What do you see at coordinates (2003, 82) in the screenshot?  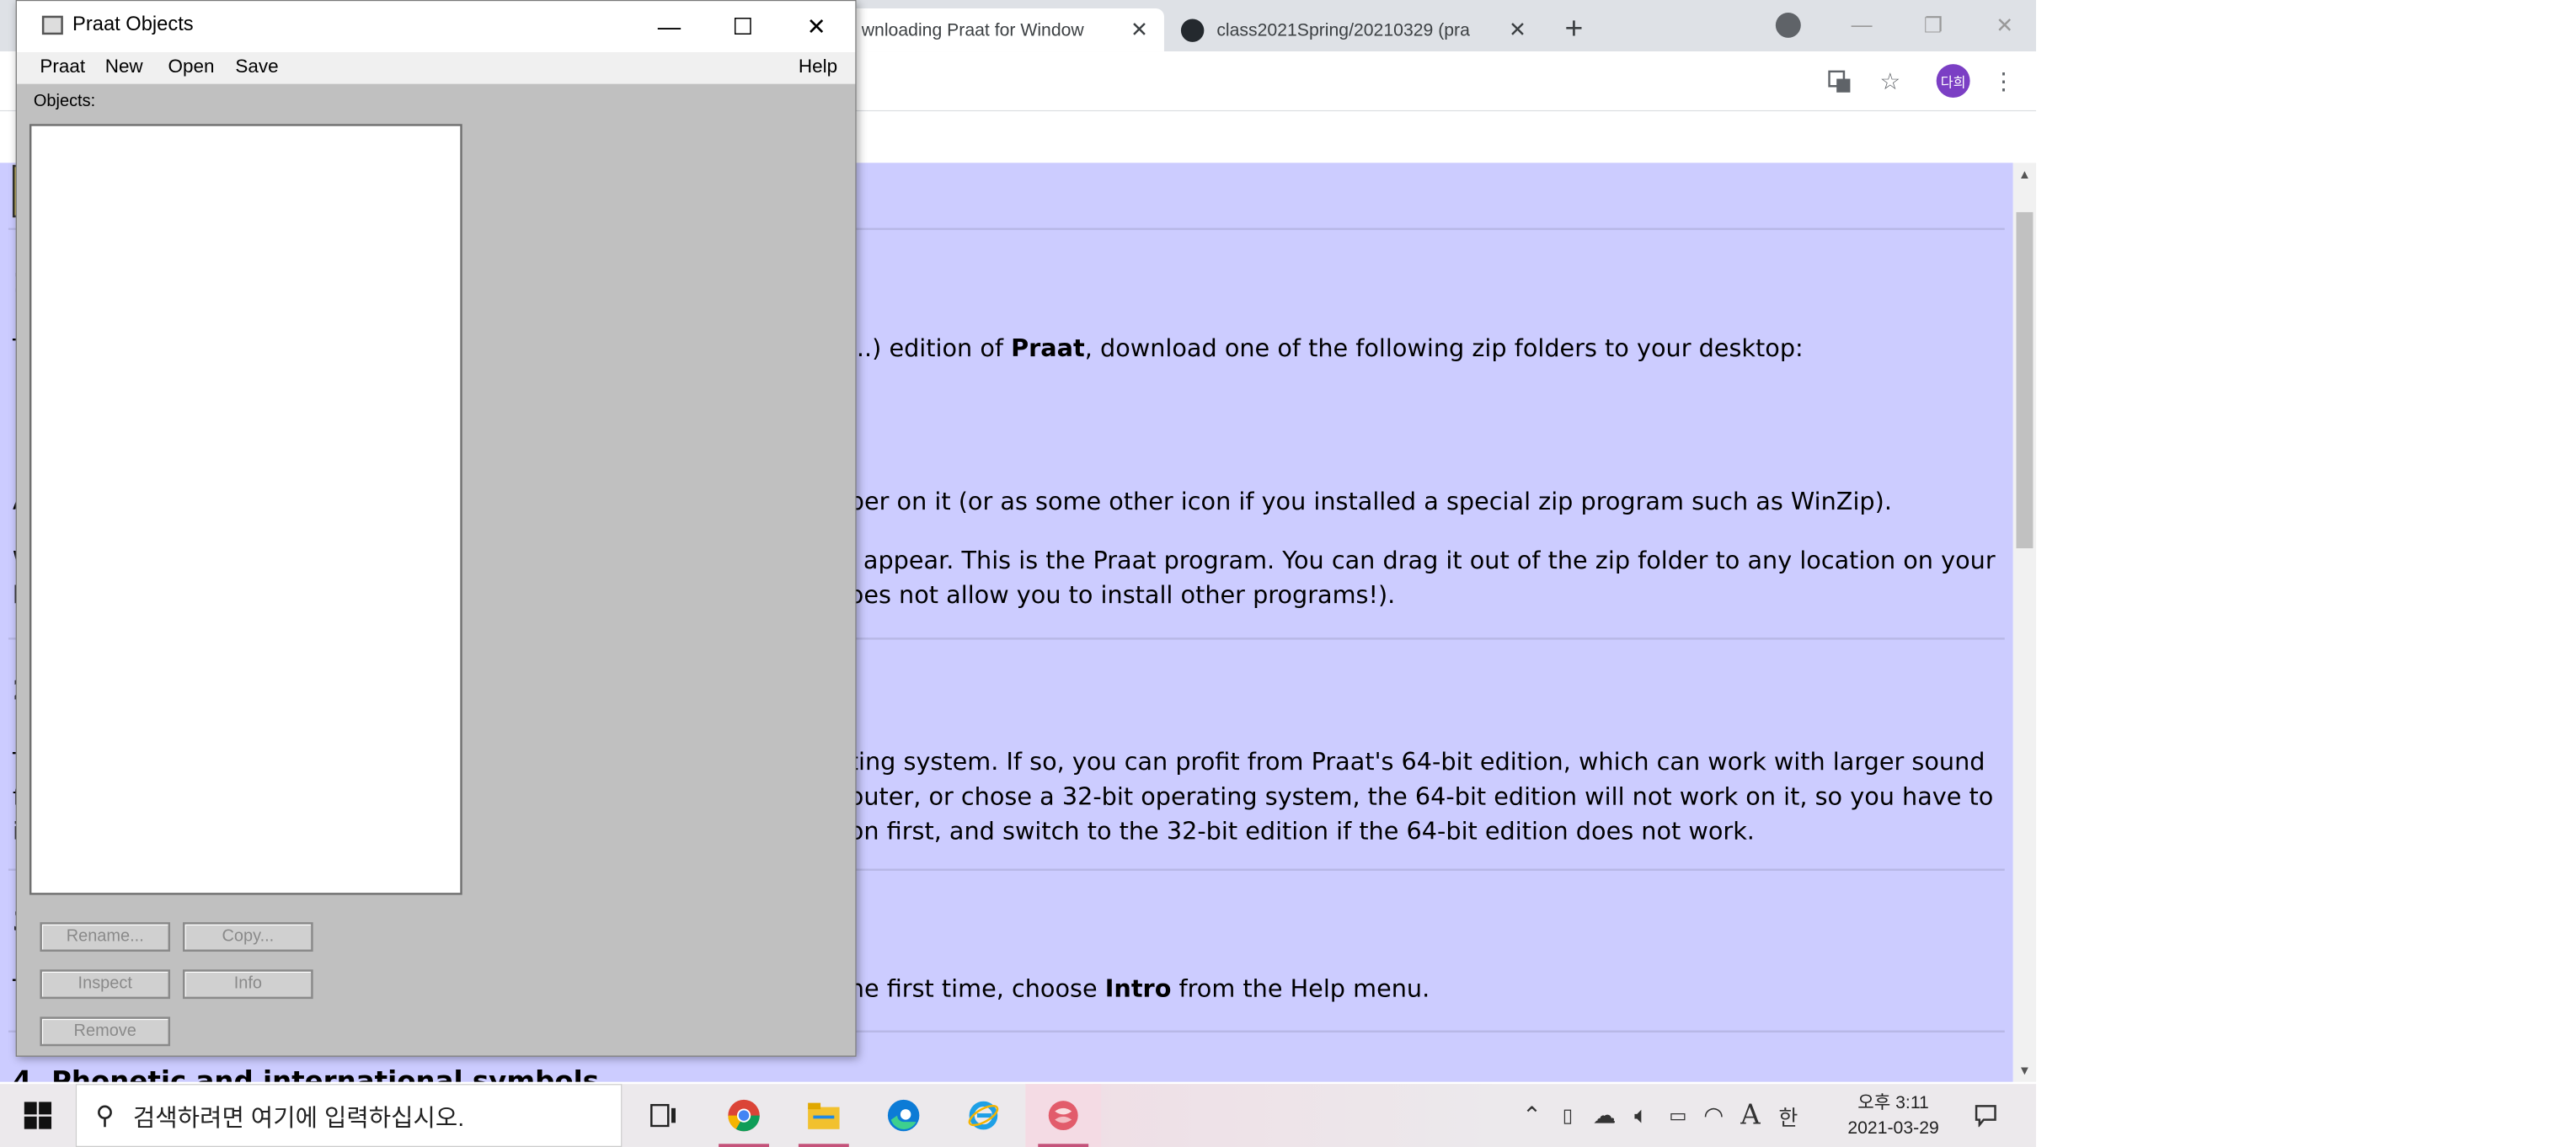 I see `chrome-menu-icon: ⋮` at bounding box center [2003, 82].